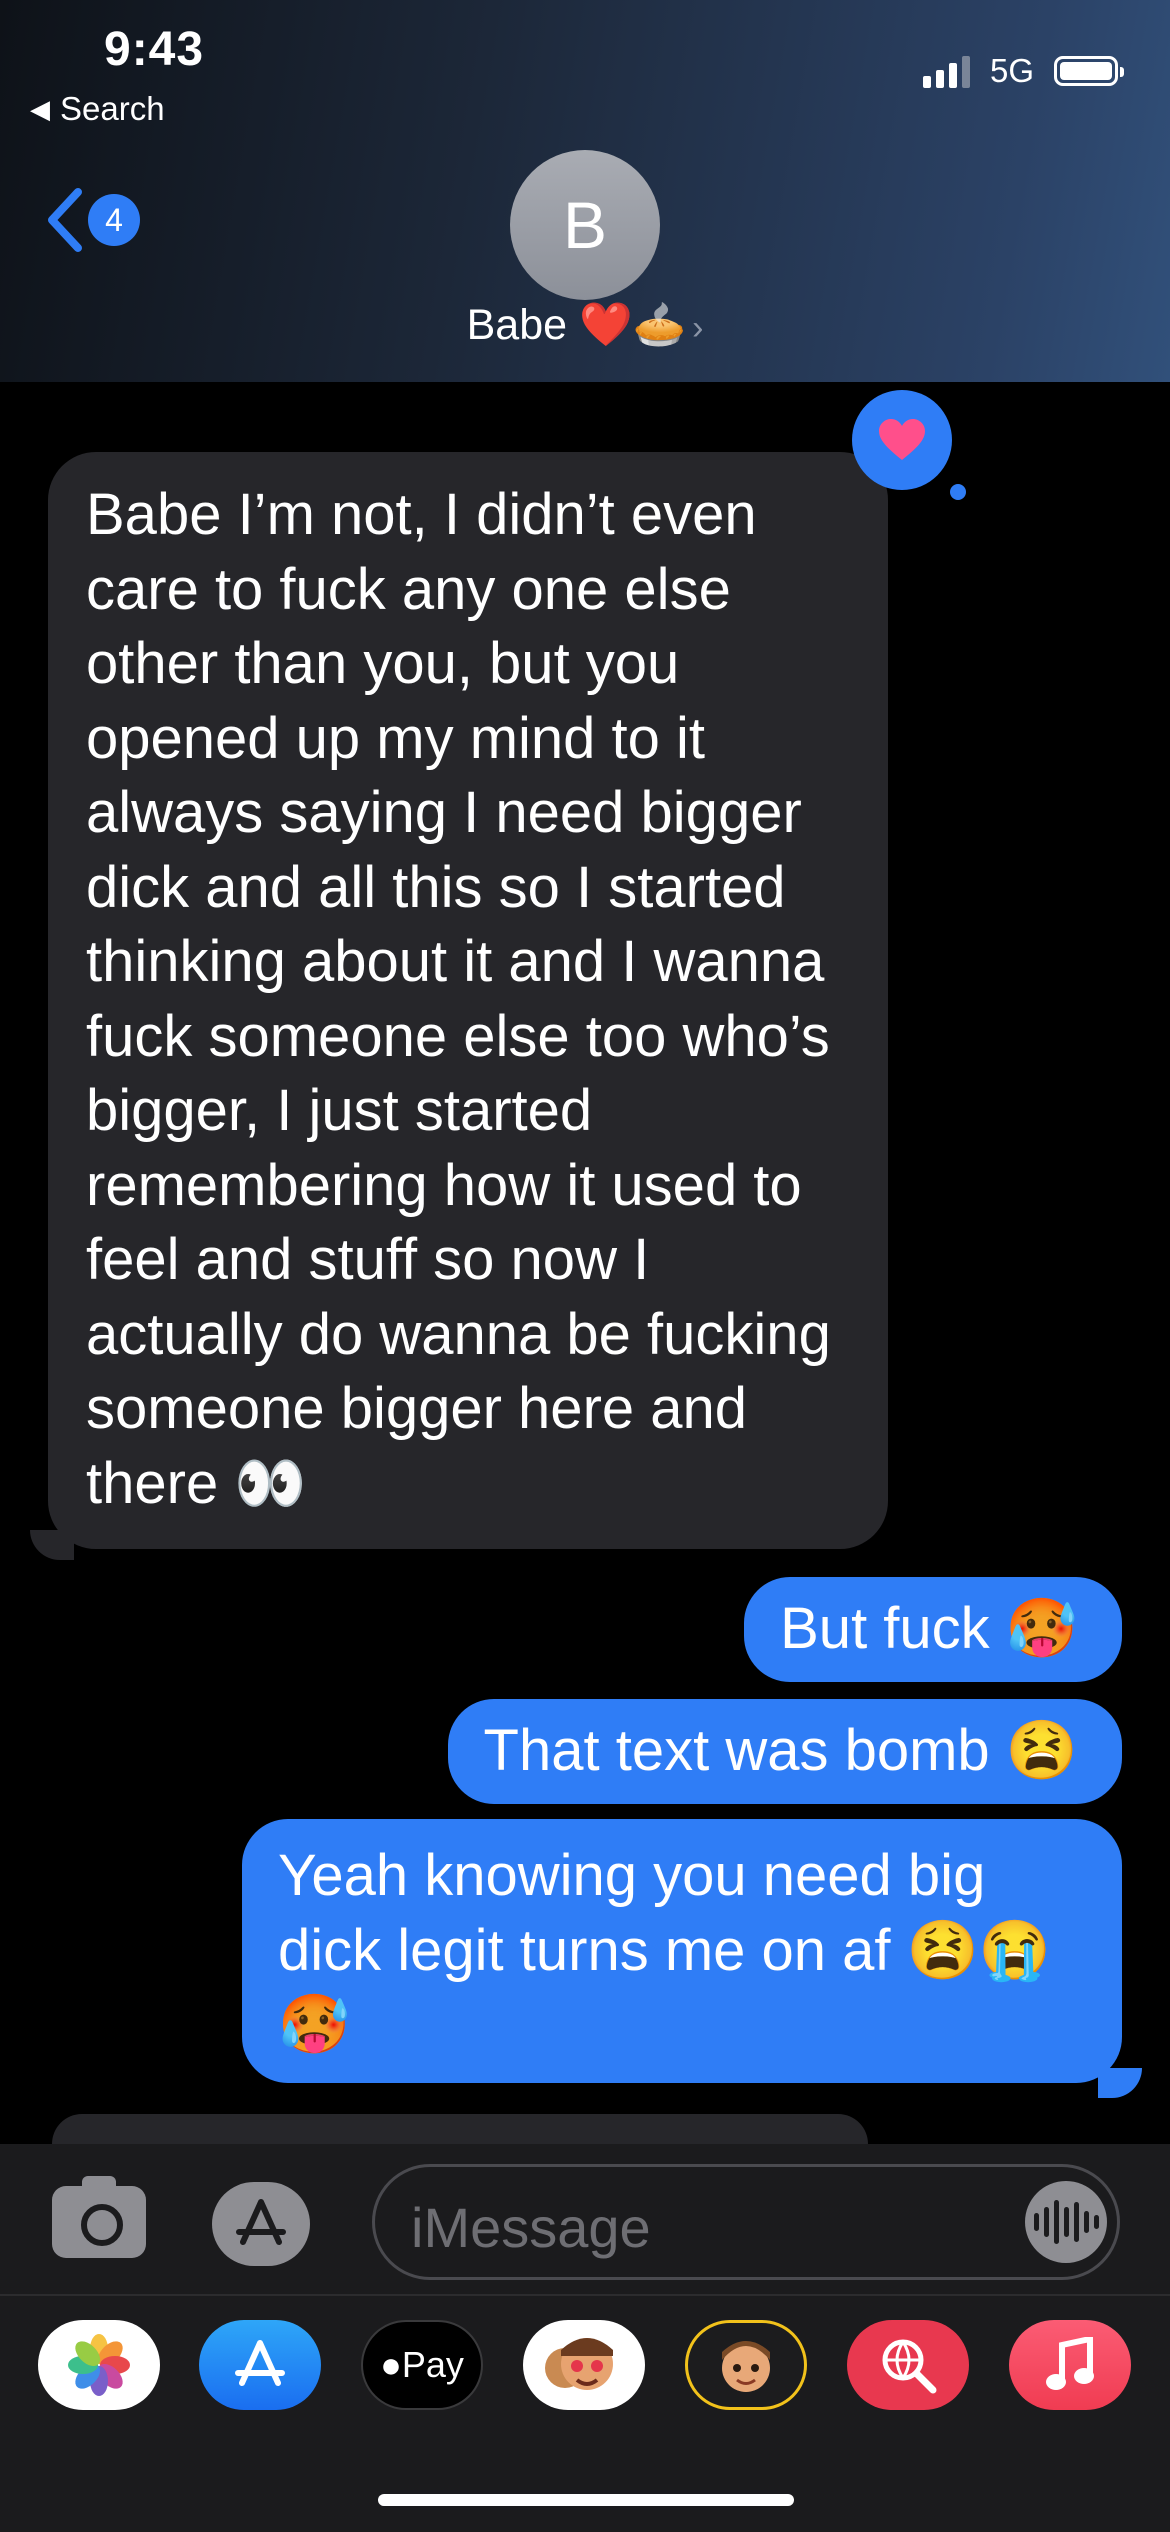  What do you see at coordinates (579, 2364) in the screenshot?
I see `memoji-faces-icon` at bounding box center [579, 2364].